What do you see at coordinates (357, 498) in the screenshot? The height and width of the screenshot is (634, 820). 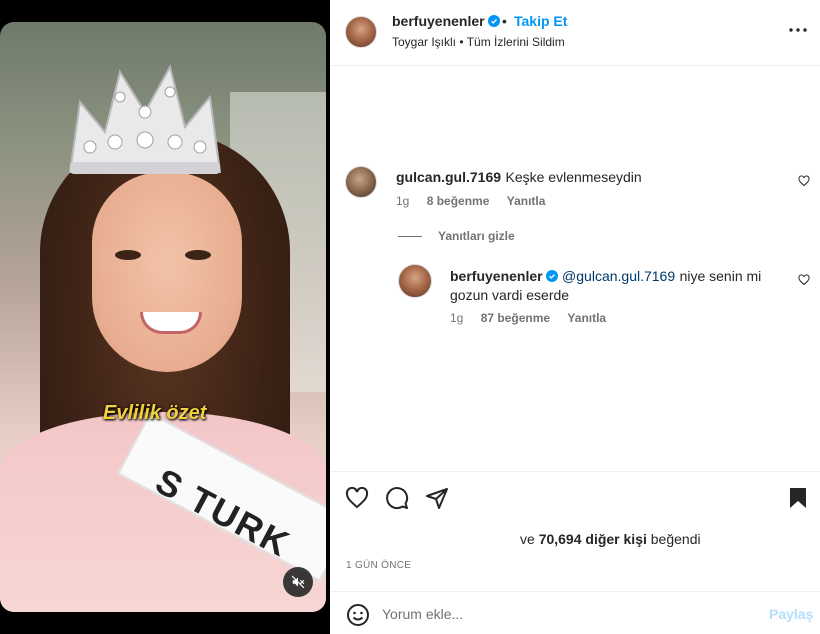 I see `heart-icon` at bounding box center [357, 498].